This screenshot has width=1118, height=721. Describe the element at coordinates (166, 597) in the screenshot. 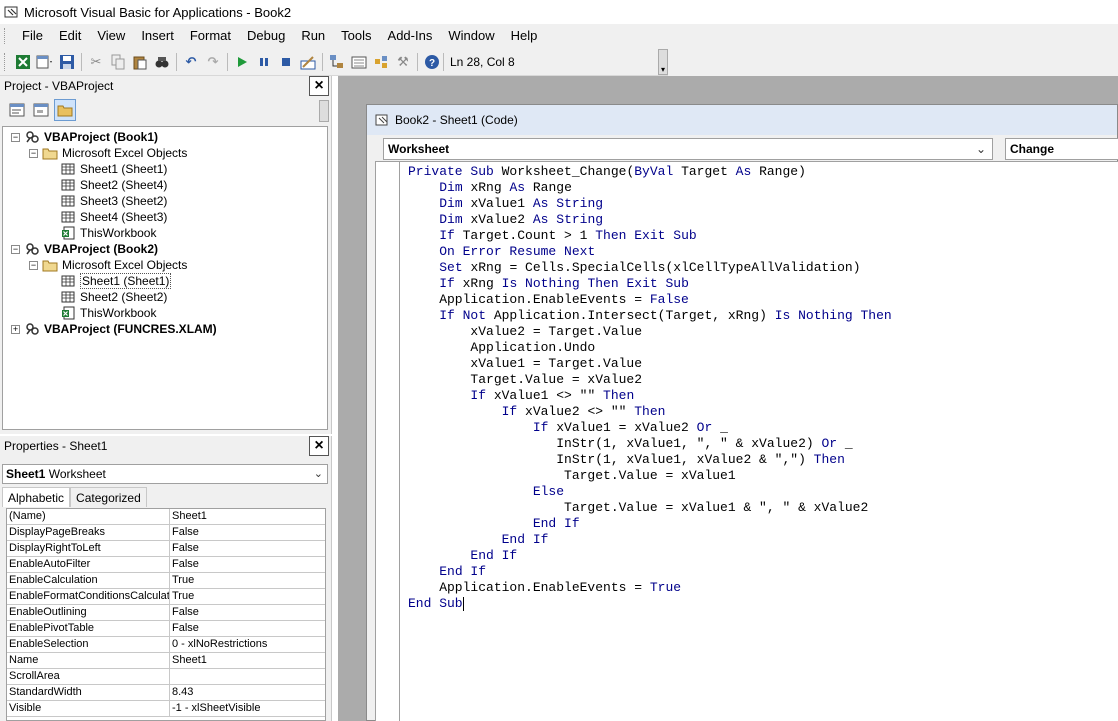

I see `property-row: EnableFormatConditionsCalculatio True` at that location.